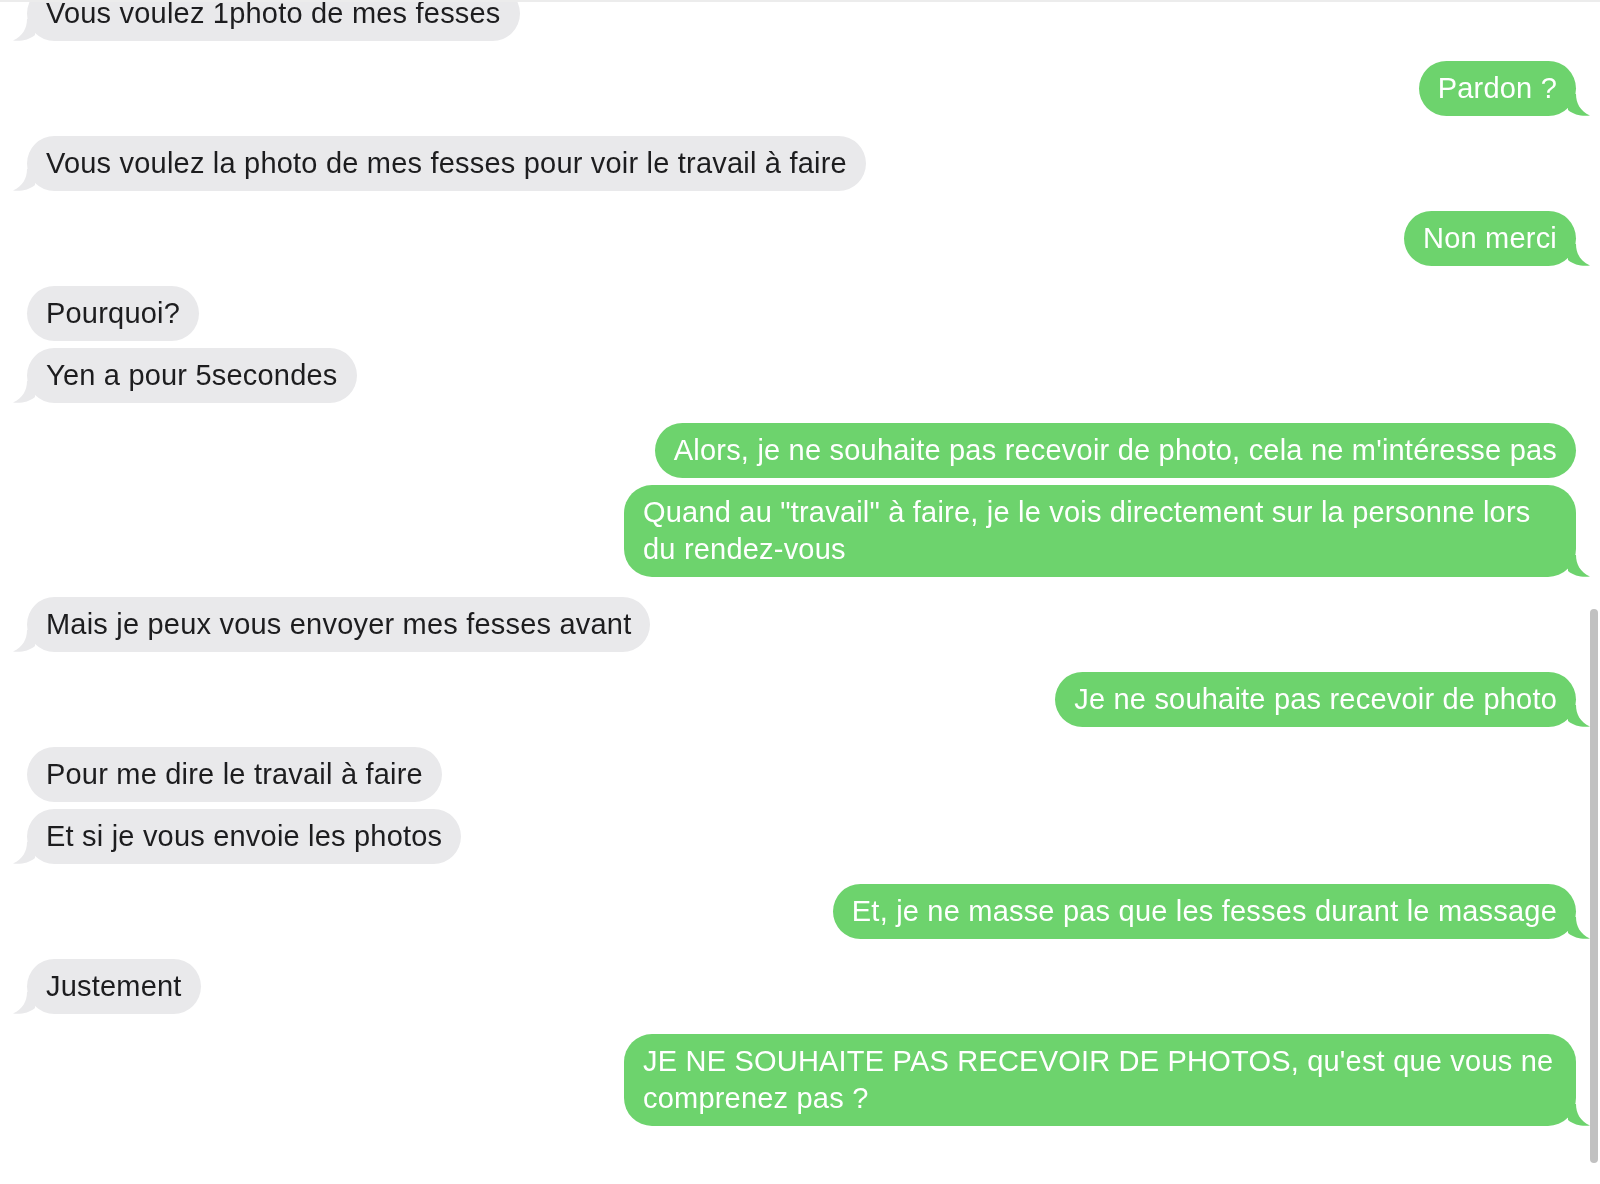  What do you see at coordinates (1204, 911) in the screenshot?
I see `sent-message-bubble: Et, je ne masse pas que les fesses durant le massage` at bounding box center [1204, 911].